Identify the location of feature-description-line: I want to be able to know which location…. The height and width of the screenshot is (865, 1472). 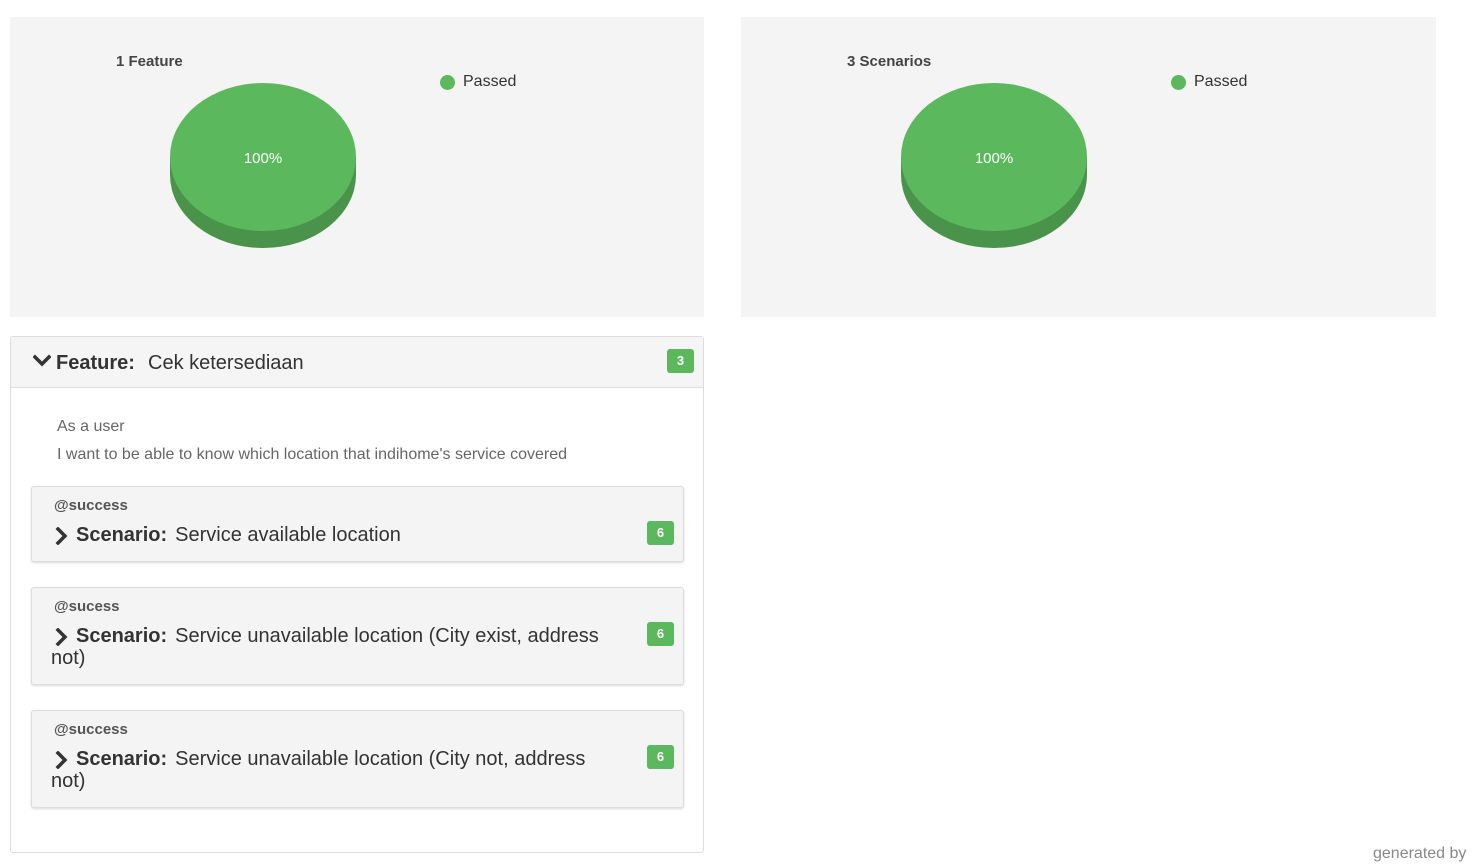
(312, 454).